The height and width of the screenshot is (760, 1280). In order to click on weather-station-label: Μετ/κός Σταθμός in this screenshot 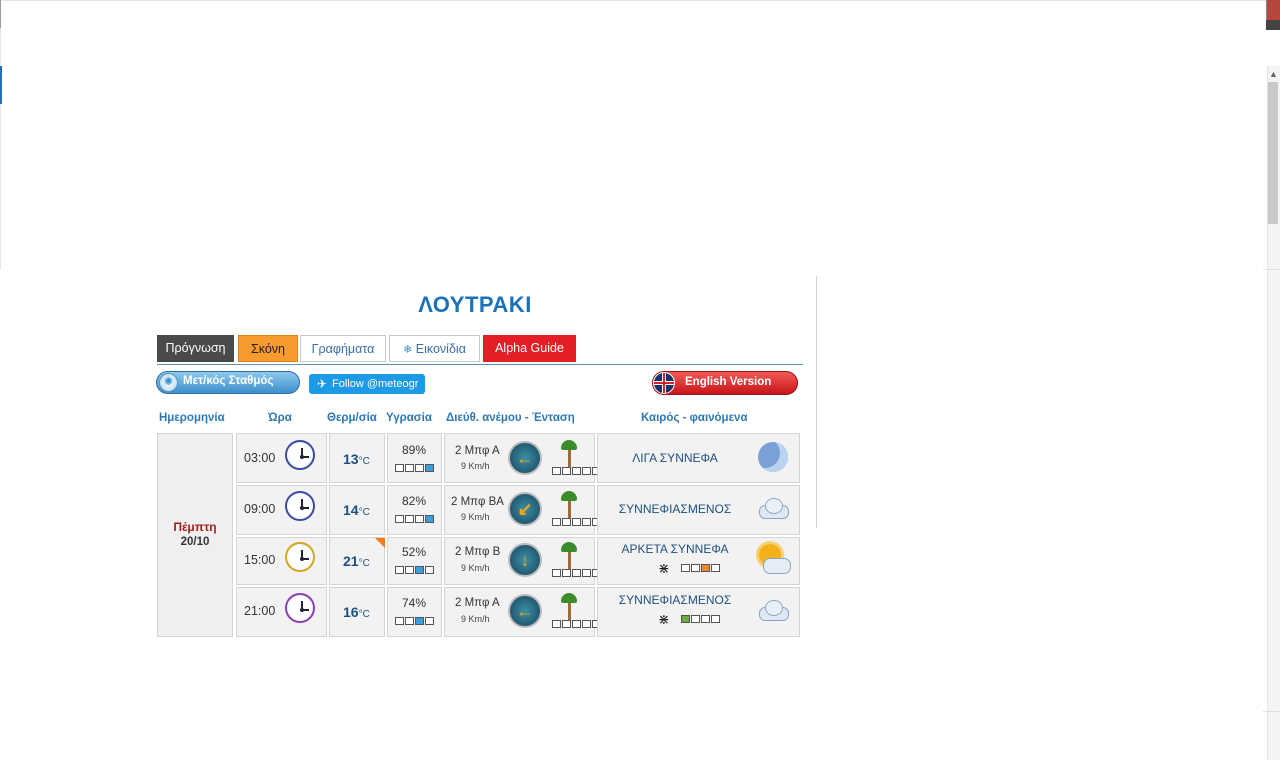, I will do `click(228, 381)`.